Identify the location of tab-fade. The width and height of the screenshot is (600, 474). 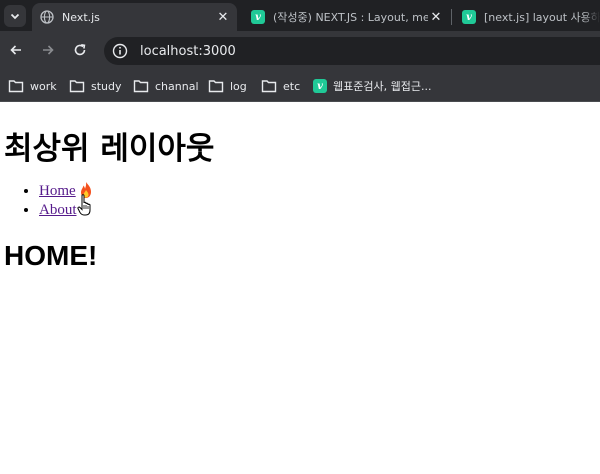
(591, 17).